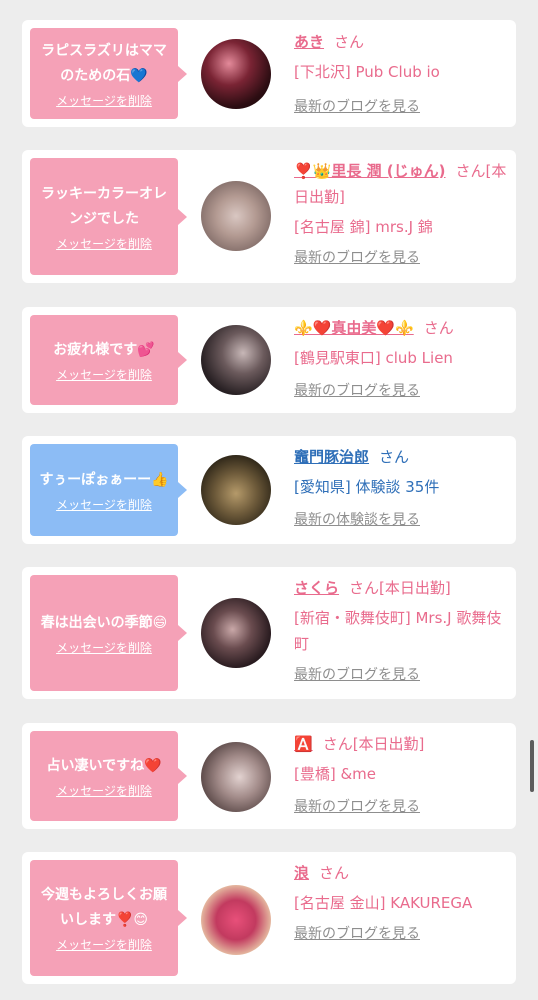  Describe the element at coordinates (398, 631) in the screenshot. I see `sender-location: [新宿・歌舞伎町] Mrs.J 歌舞伎町` at that location.